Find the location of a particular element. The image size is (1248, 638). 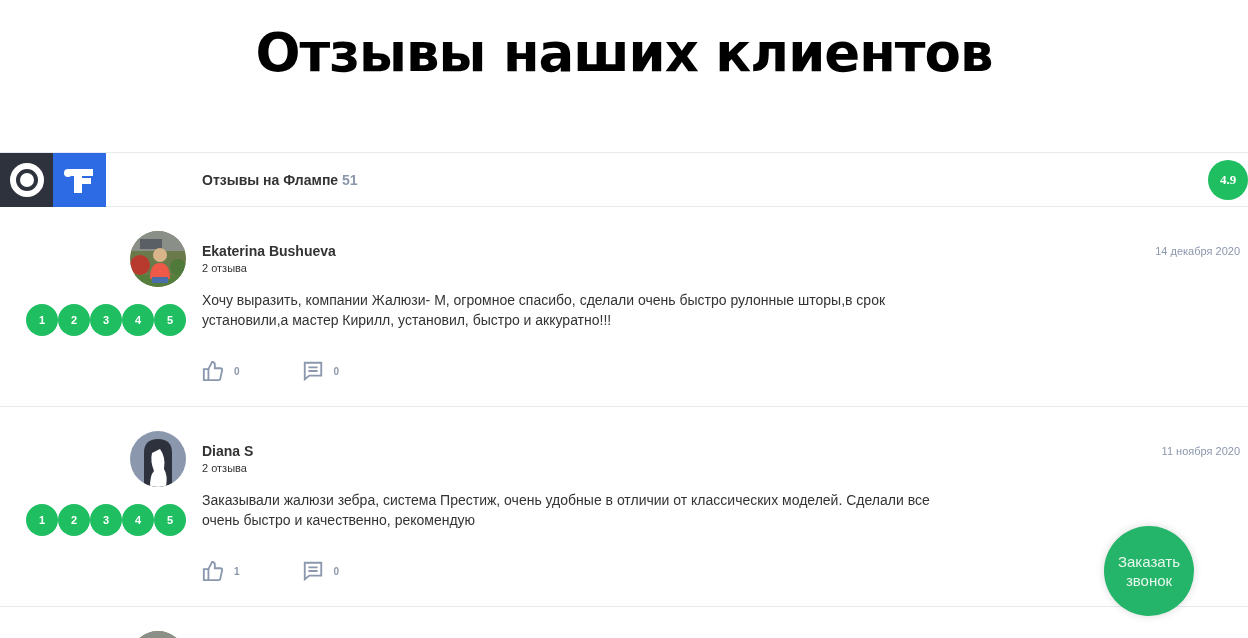

avatar-icon is located at coordinates (158, 459).